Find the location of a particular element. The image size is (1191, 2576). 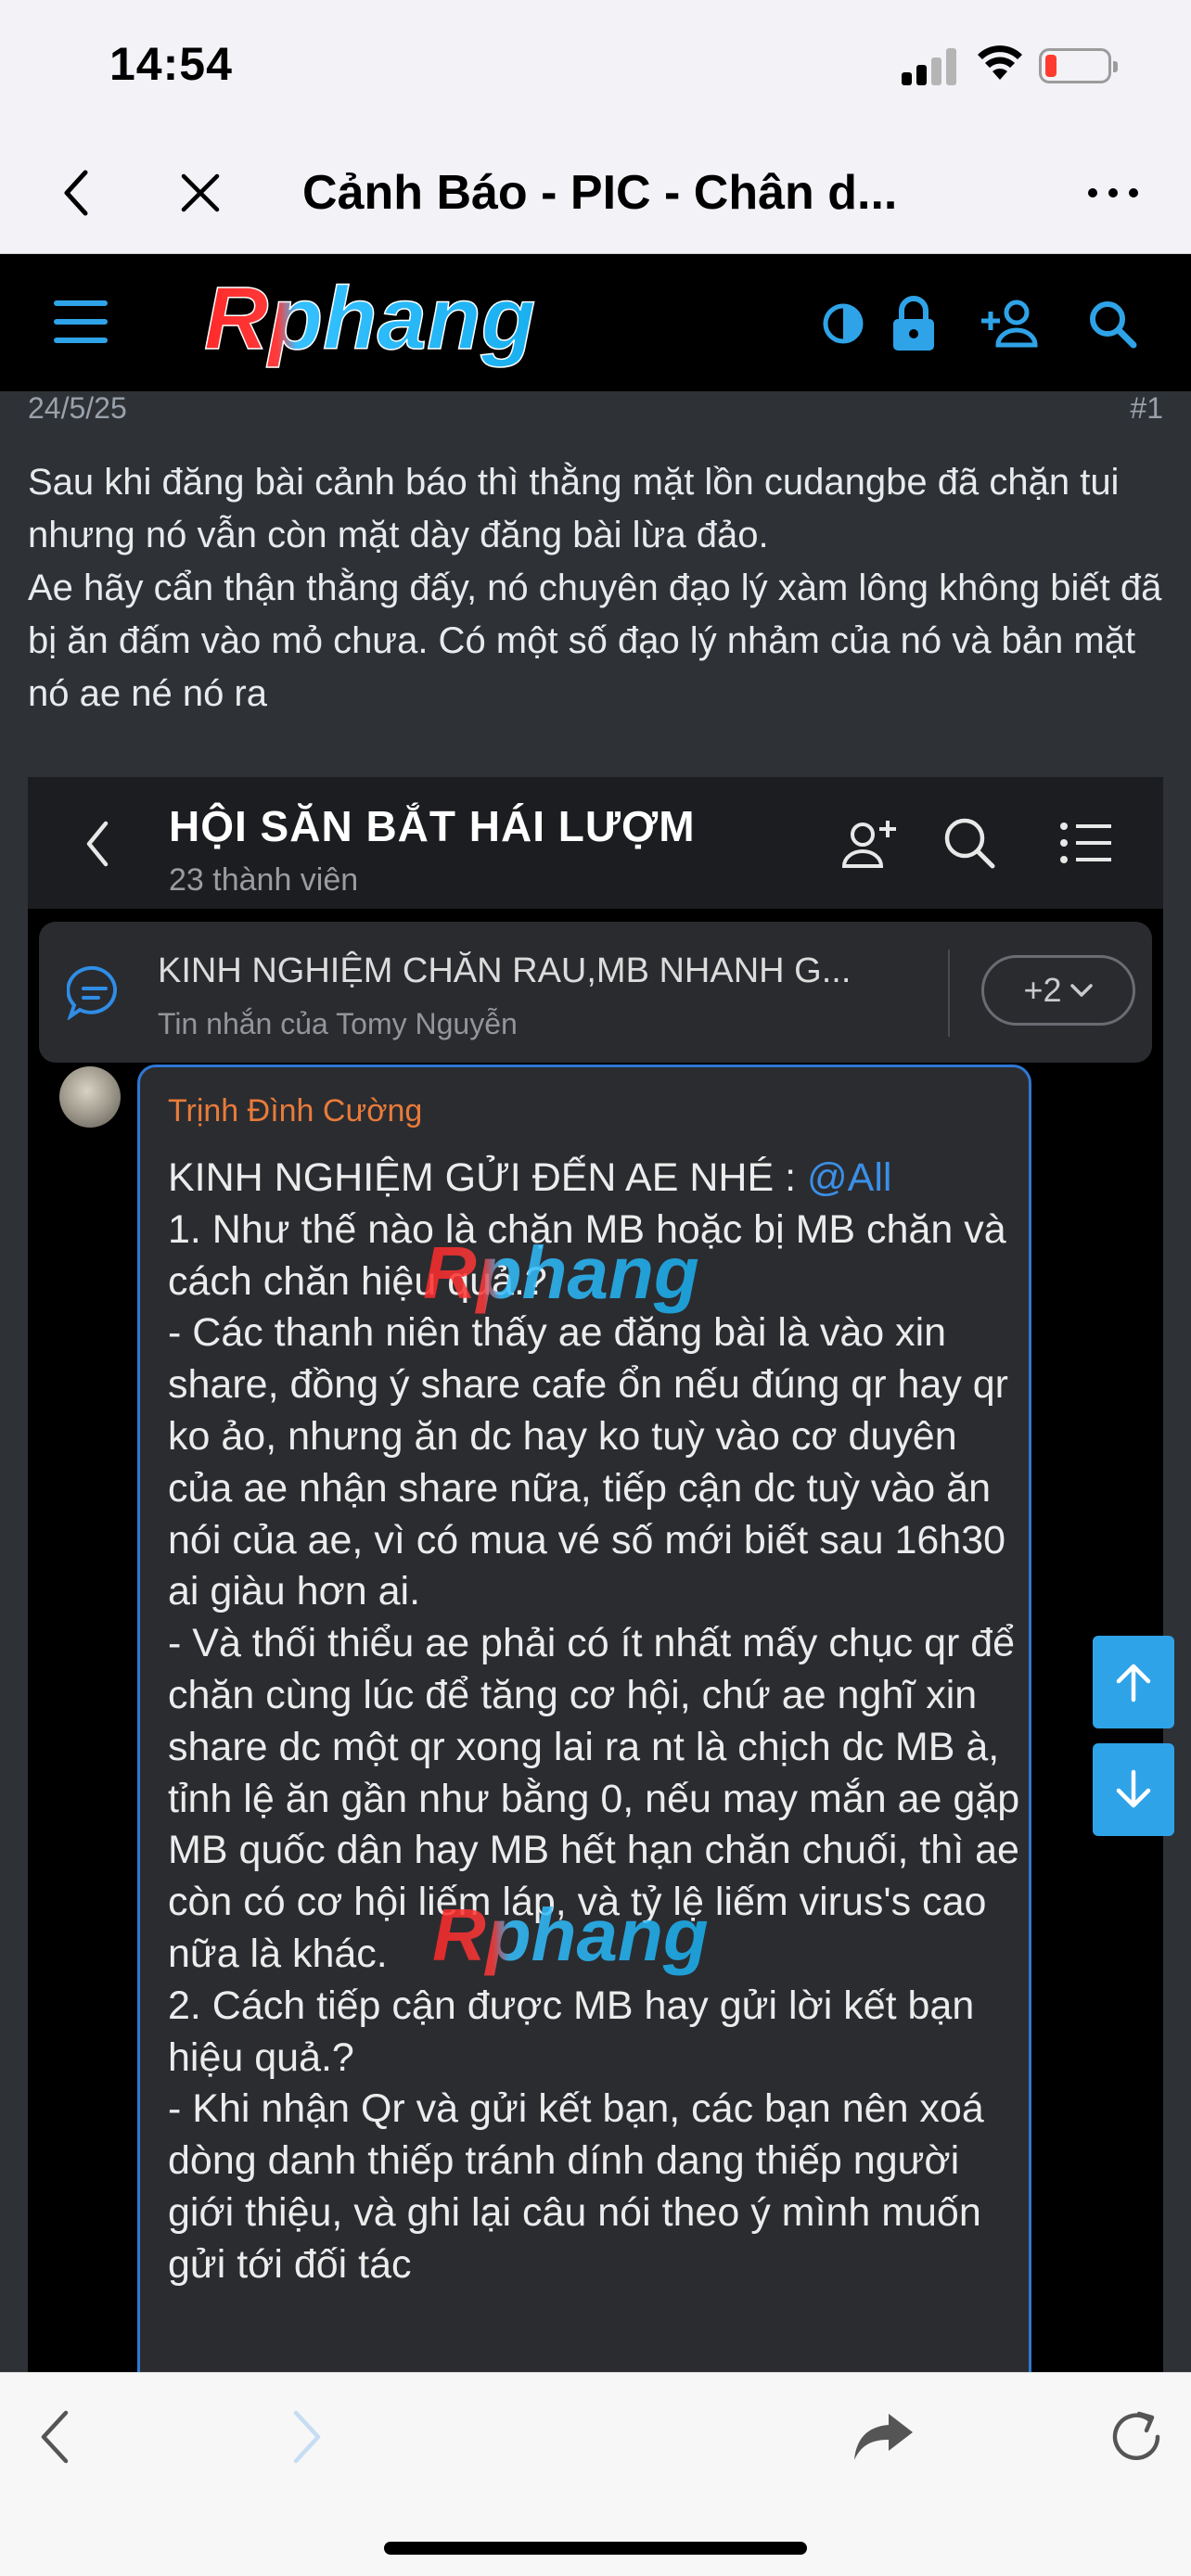

battery-icon is located at coordinates (1078, 66).